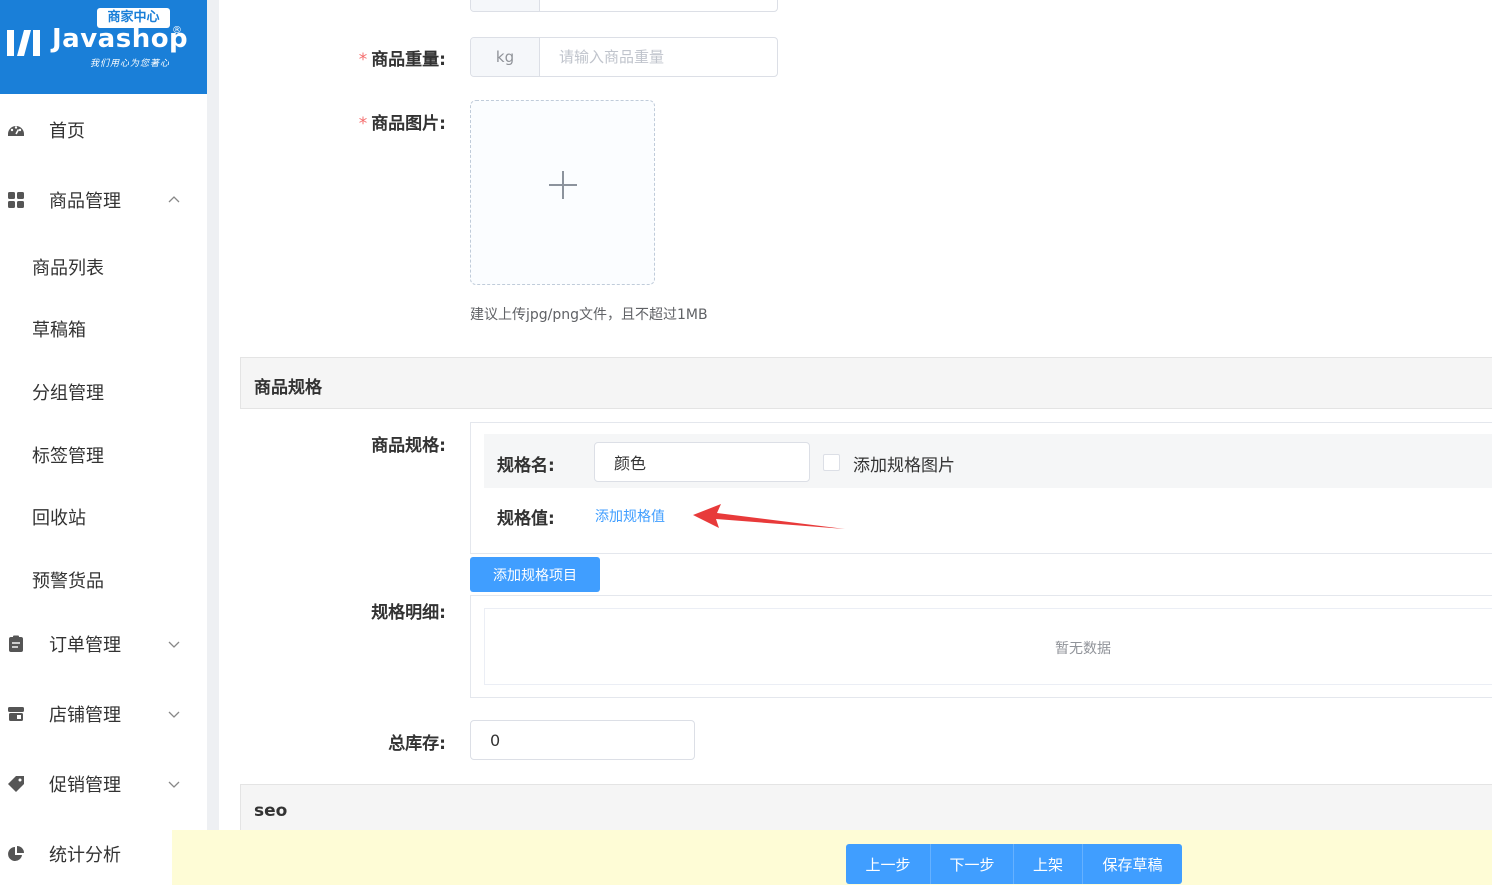 Image resolution: width=1492 pixels, height=885 pixels. What do you see at coordinates (408, 60) in the screenshot?
I see `weight-label-text: 商品重量:` at bounding box center [408, 60].